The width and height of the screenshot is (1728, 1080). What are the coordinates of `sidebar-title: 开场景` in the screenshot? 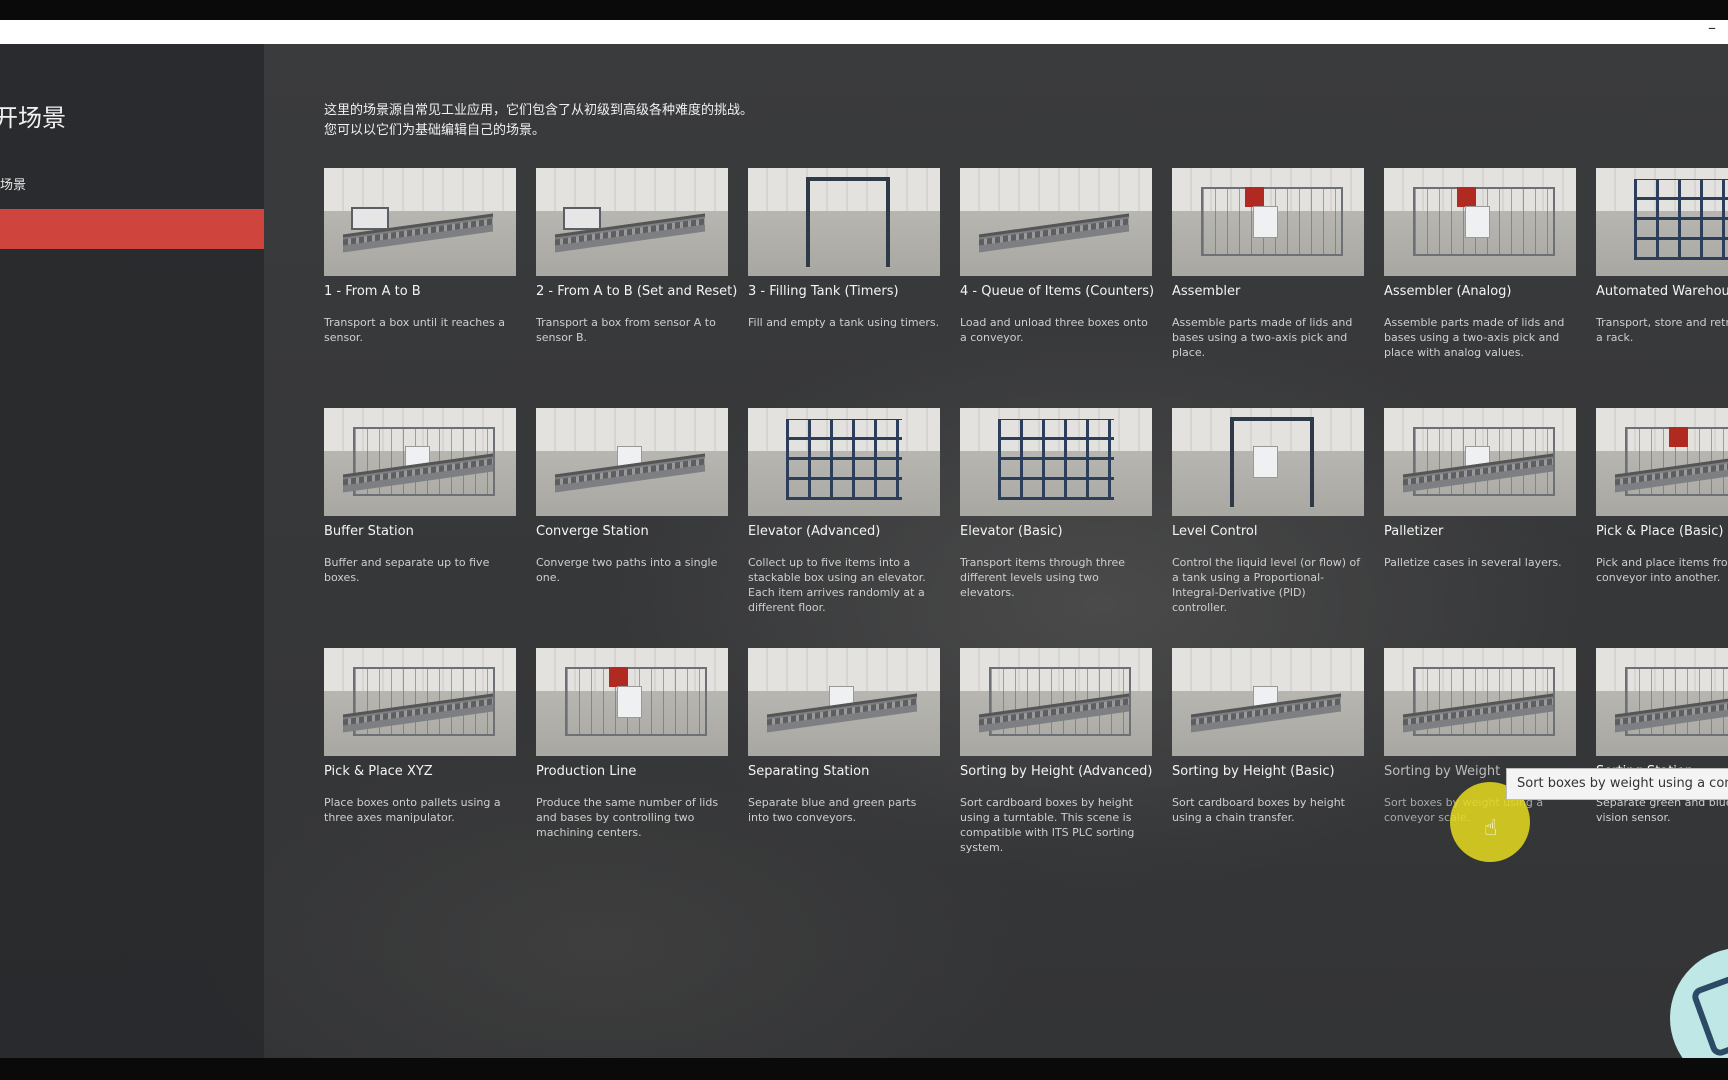 It's located at (33, 118).